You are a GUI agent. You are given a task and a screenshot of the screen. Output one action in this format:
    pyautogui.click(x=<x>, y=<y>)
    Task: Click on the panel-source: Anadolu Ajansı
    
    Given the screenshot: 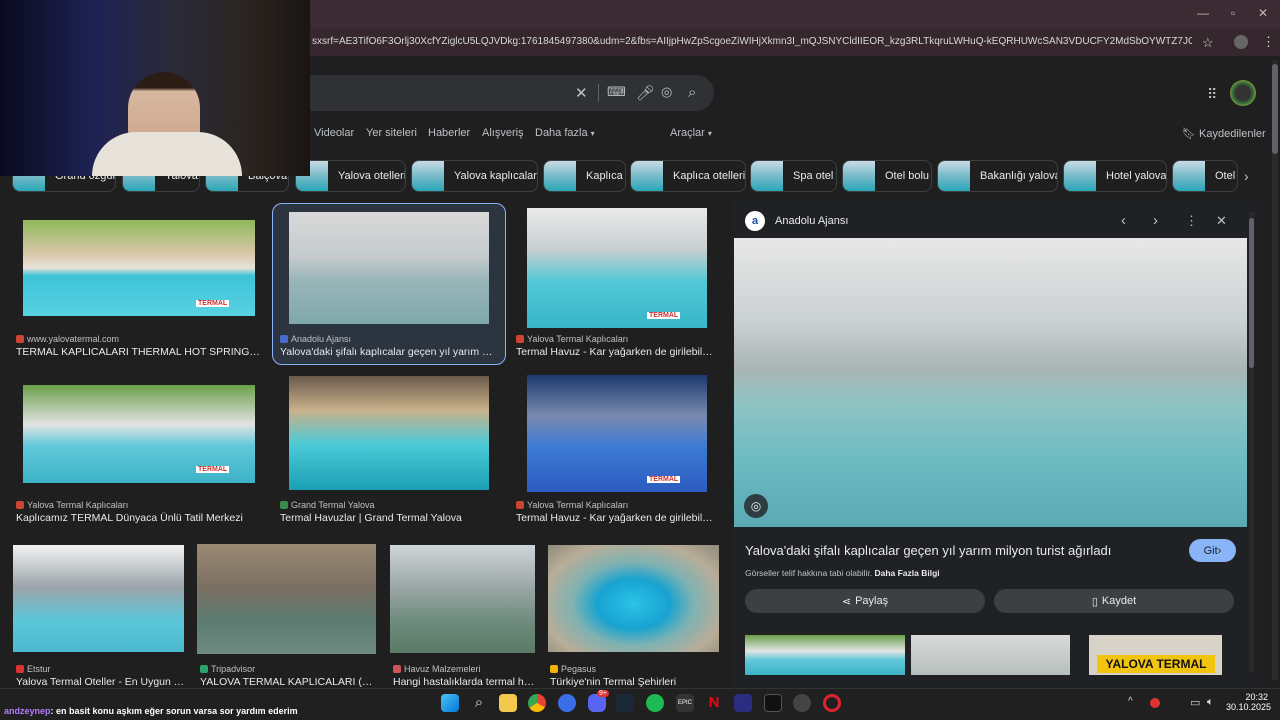 What is the action you would take?
    pyautogui.click(x=811, y=221)
    